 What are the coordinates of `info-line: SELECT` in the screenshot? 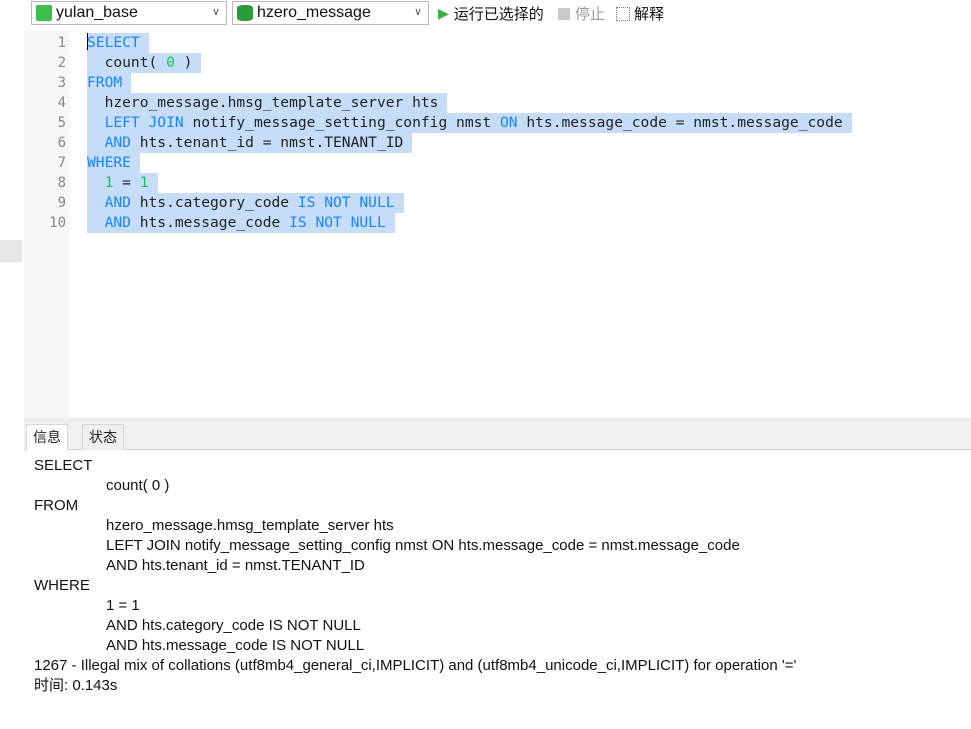 It's located at (63, 465).